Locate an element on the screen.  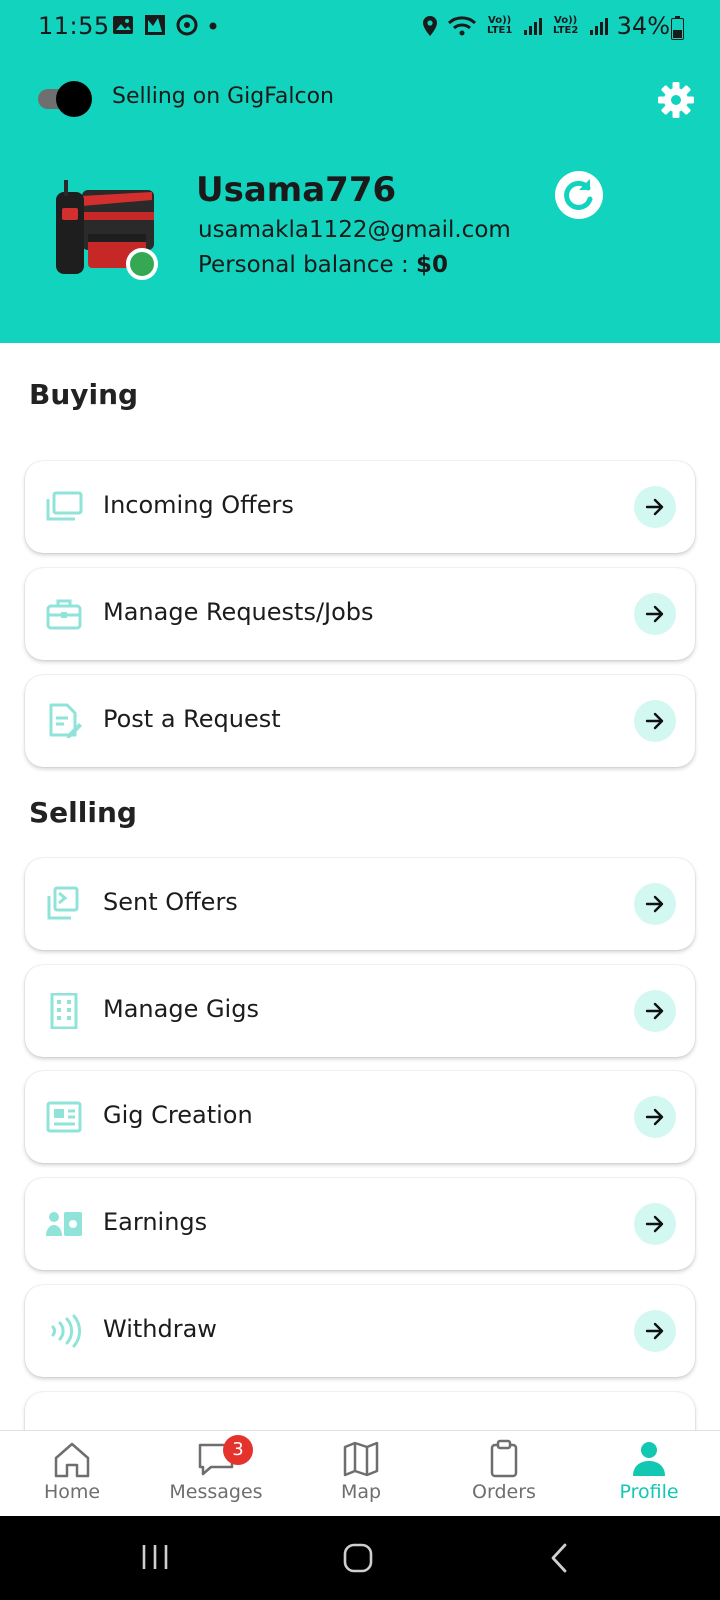
building-icon is located at coordinates (64, 1011).